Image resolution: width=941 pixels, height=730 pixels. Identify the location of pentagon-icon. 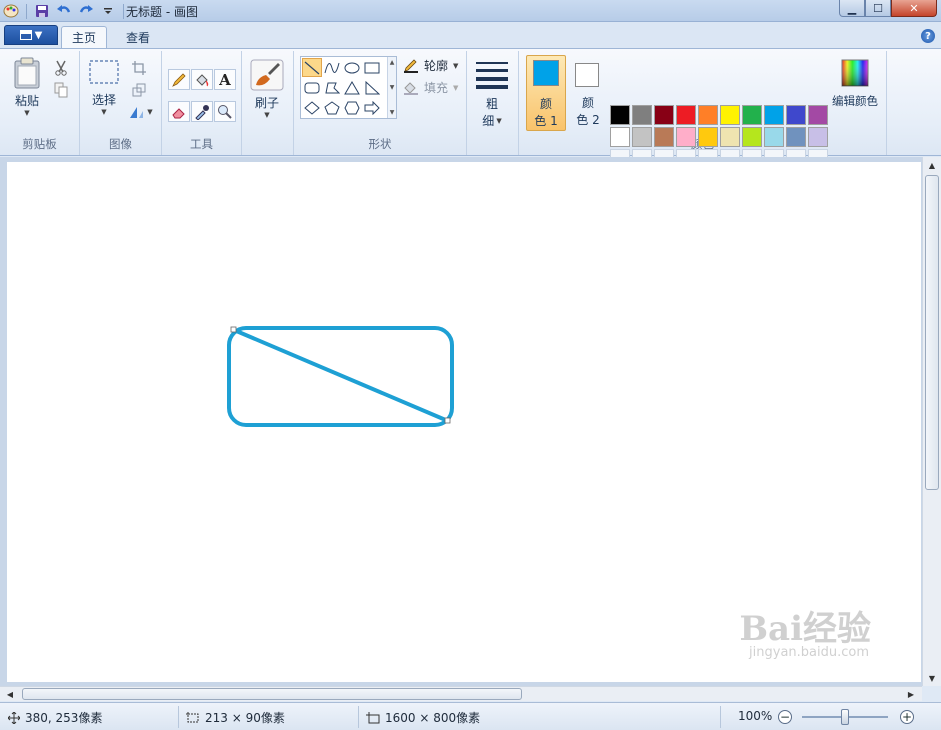
(332, 107).